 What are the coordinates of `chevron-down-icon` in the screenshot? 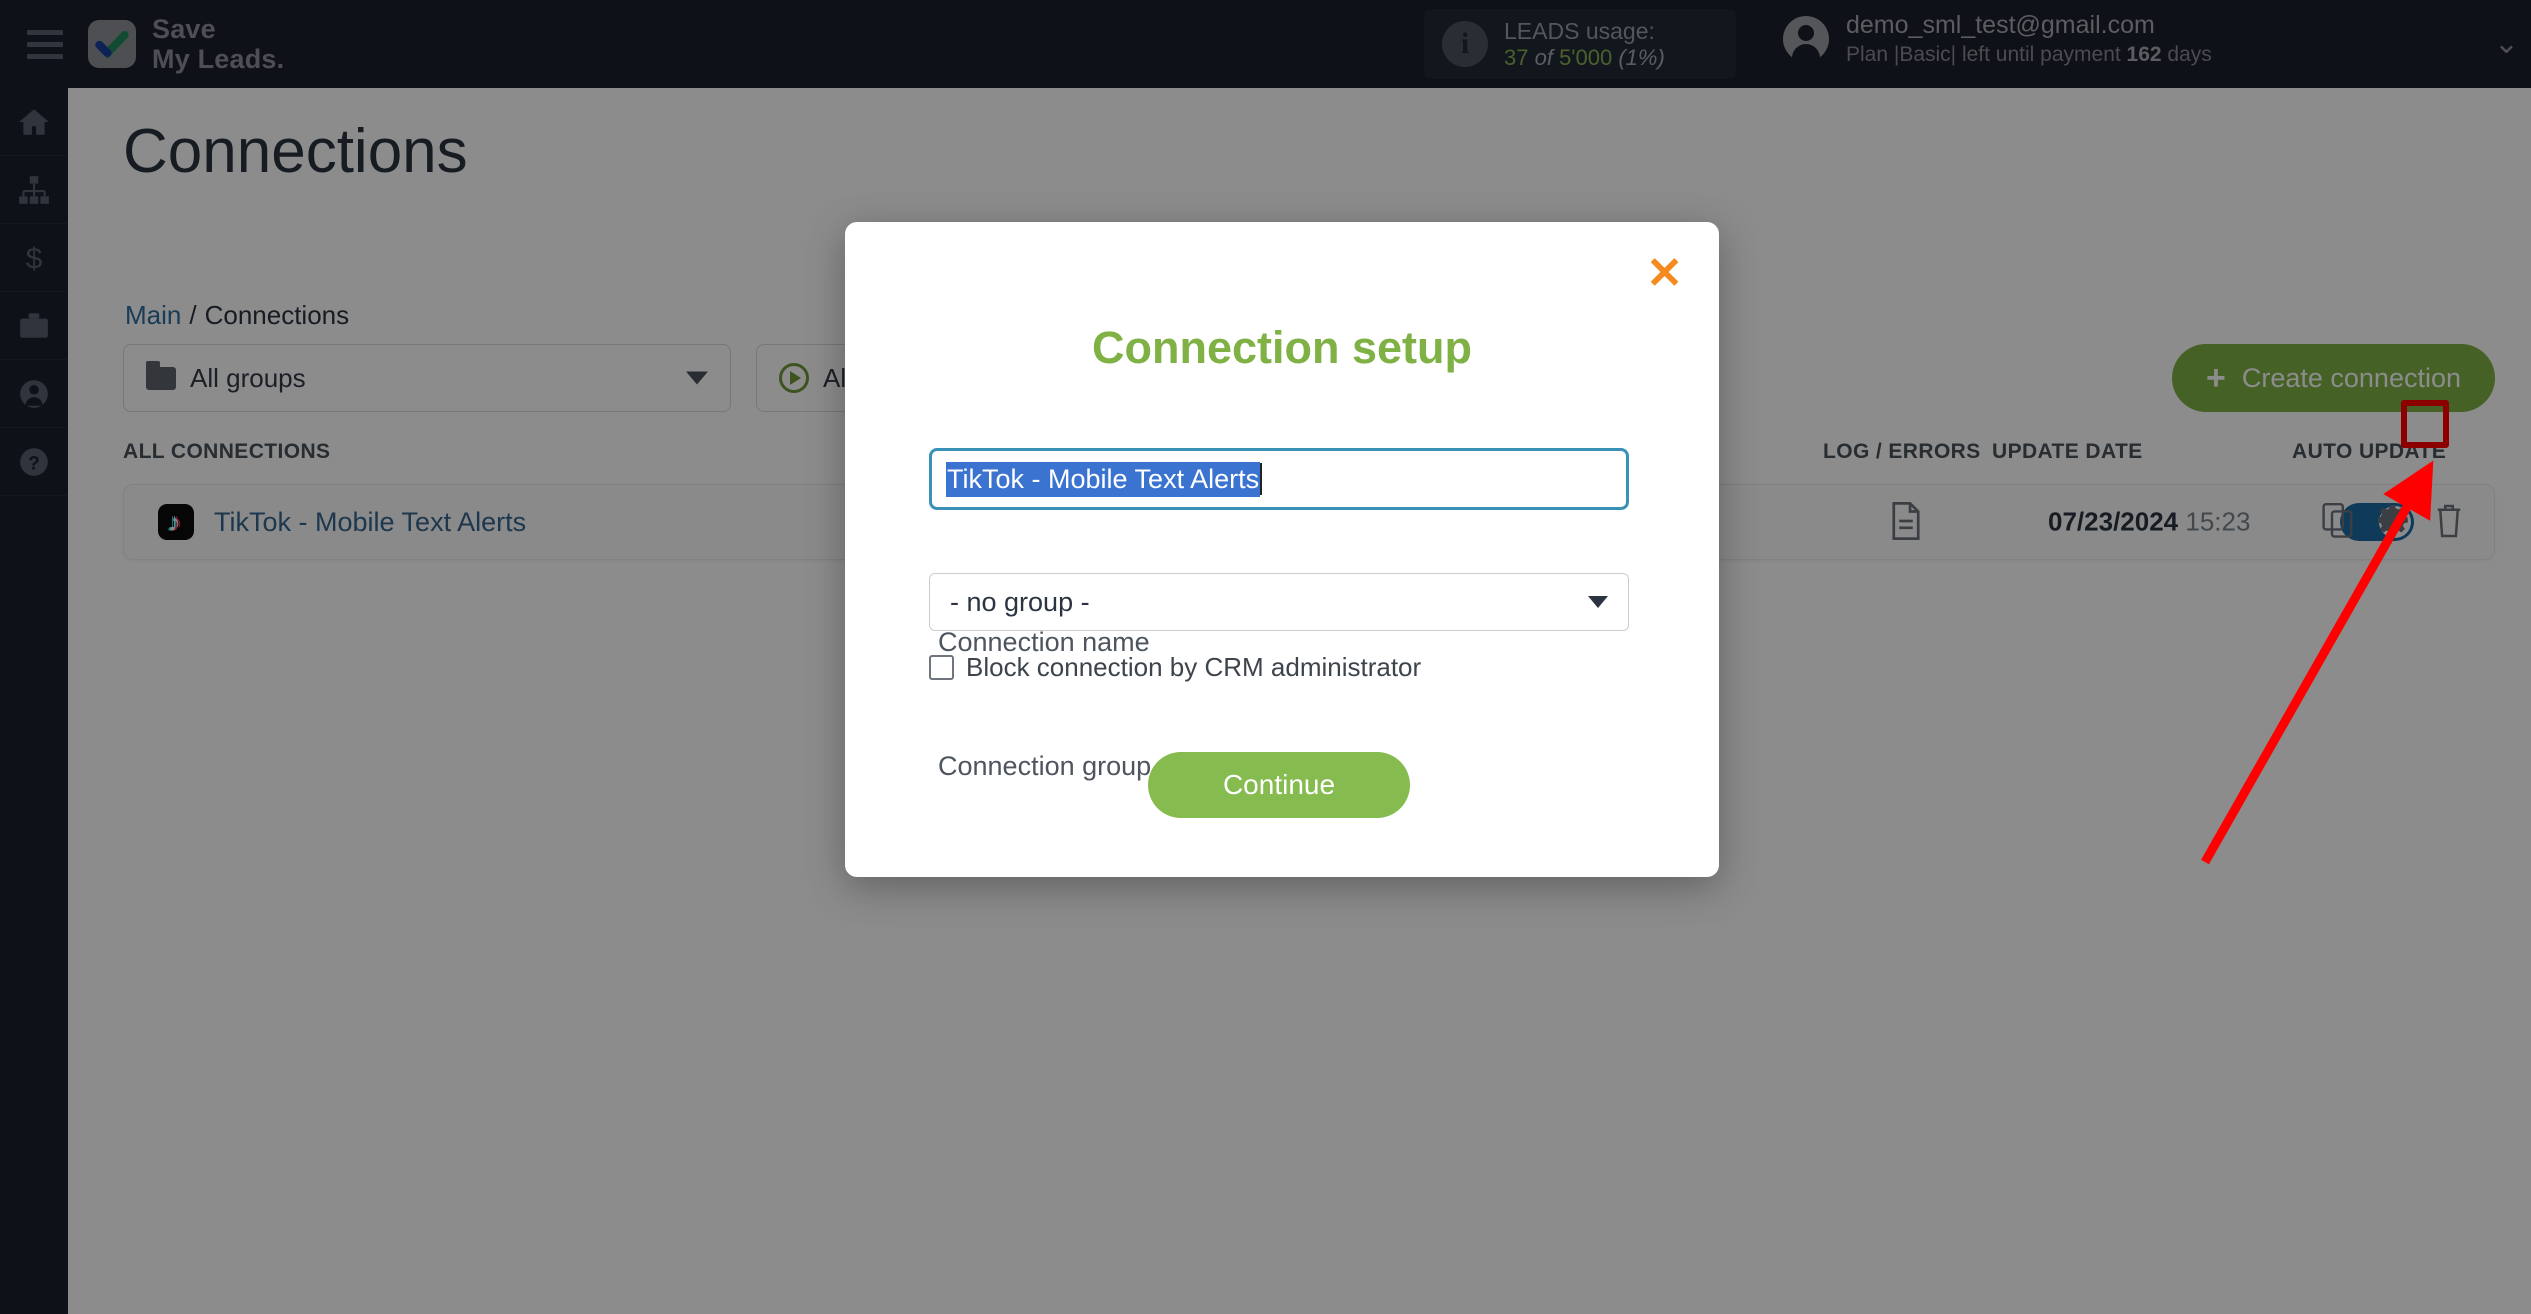 It's located at (1598, 602).